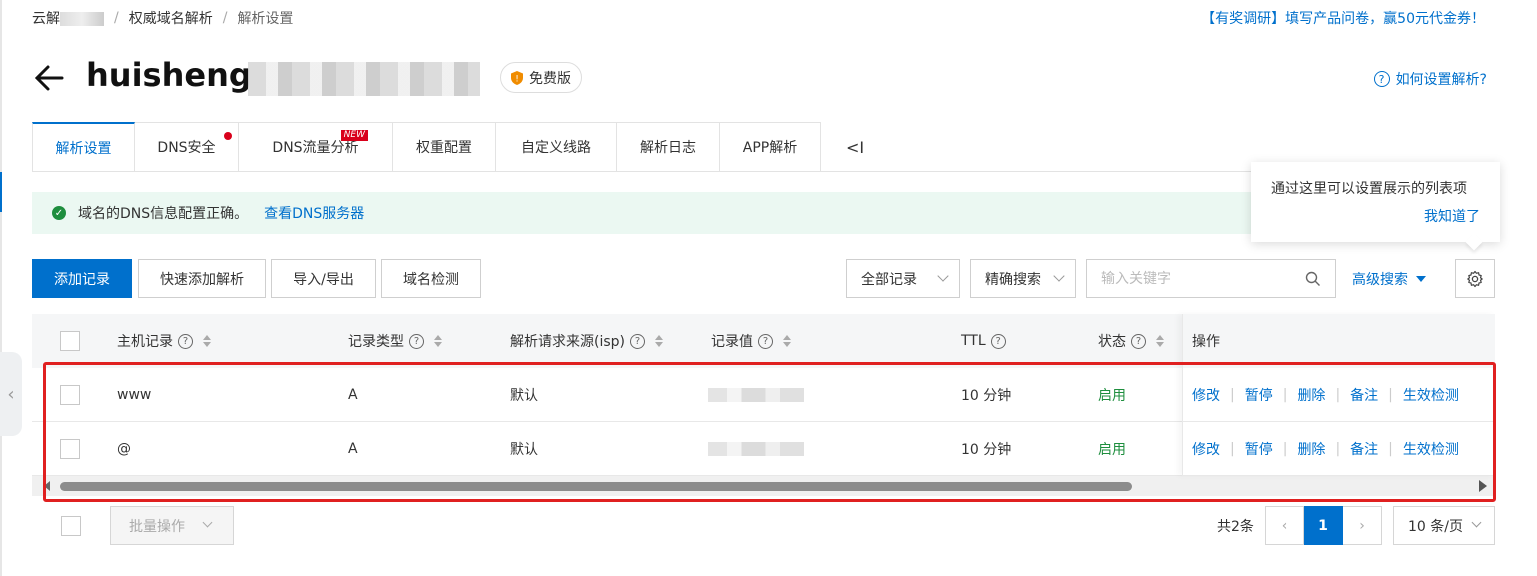 This screenshot has height=576, width=1537. Describe the element at coordinates (59, 213) in the screenshot. I see `check-circle-icon: ✓` at that location.